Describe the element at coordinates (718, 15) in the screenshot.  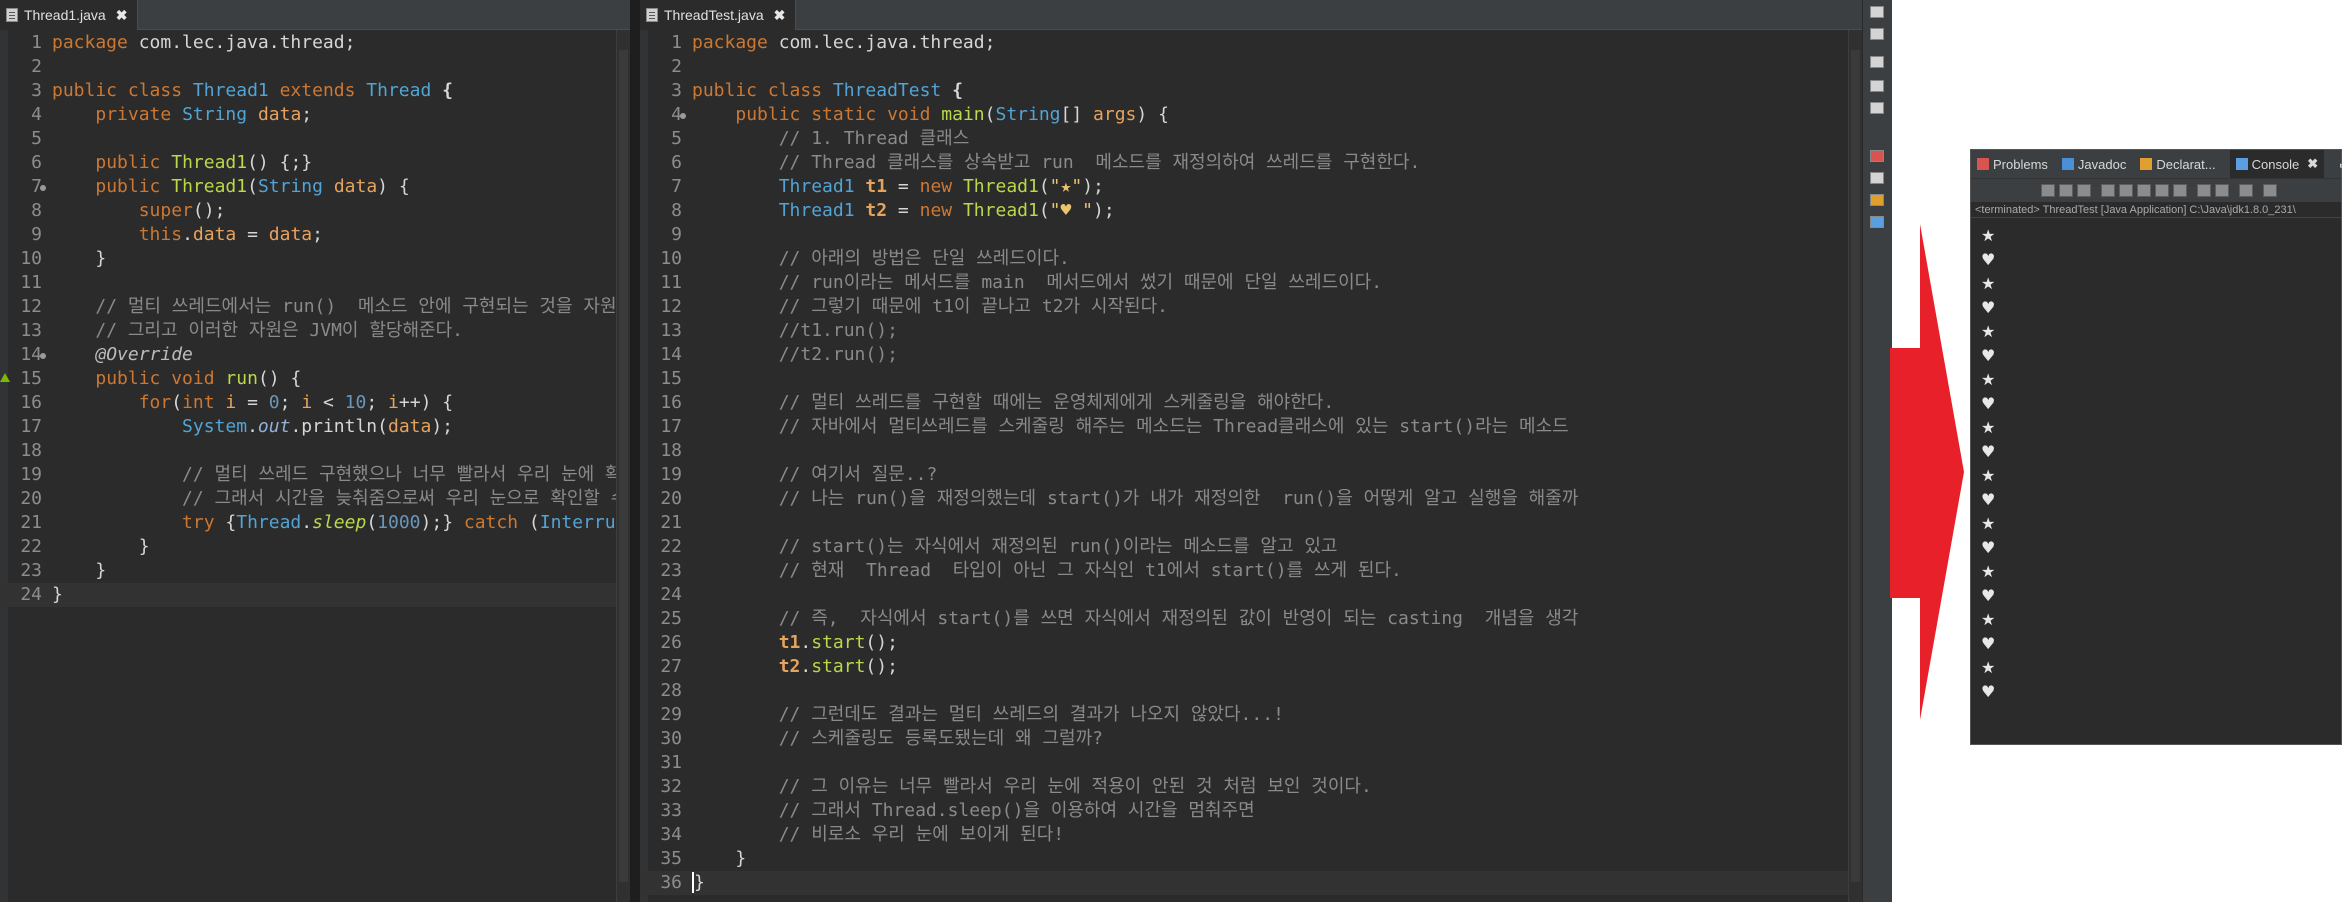
I see `tab-threadtest-java: ThreadTest.java ✖` at that location.